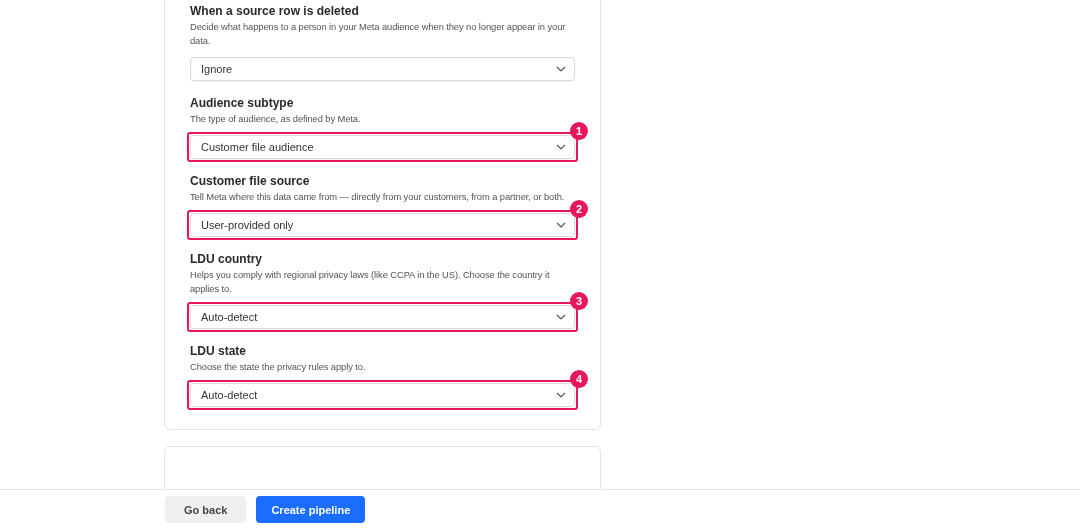 This screenshot has height=529, width=1080. What do you see at coordinates (378, 34) in the screenshot?
I see `field-description: Decide what happens to a person in your Meta audience when they no longer appear in your data.` at bounding box center [378, 34].